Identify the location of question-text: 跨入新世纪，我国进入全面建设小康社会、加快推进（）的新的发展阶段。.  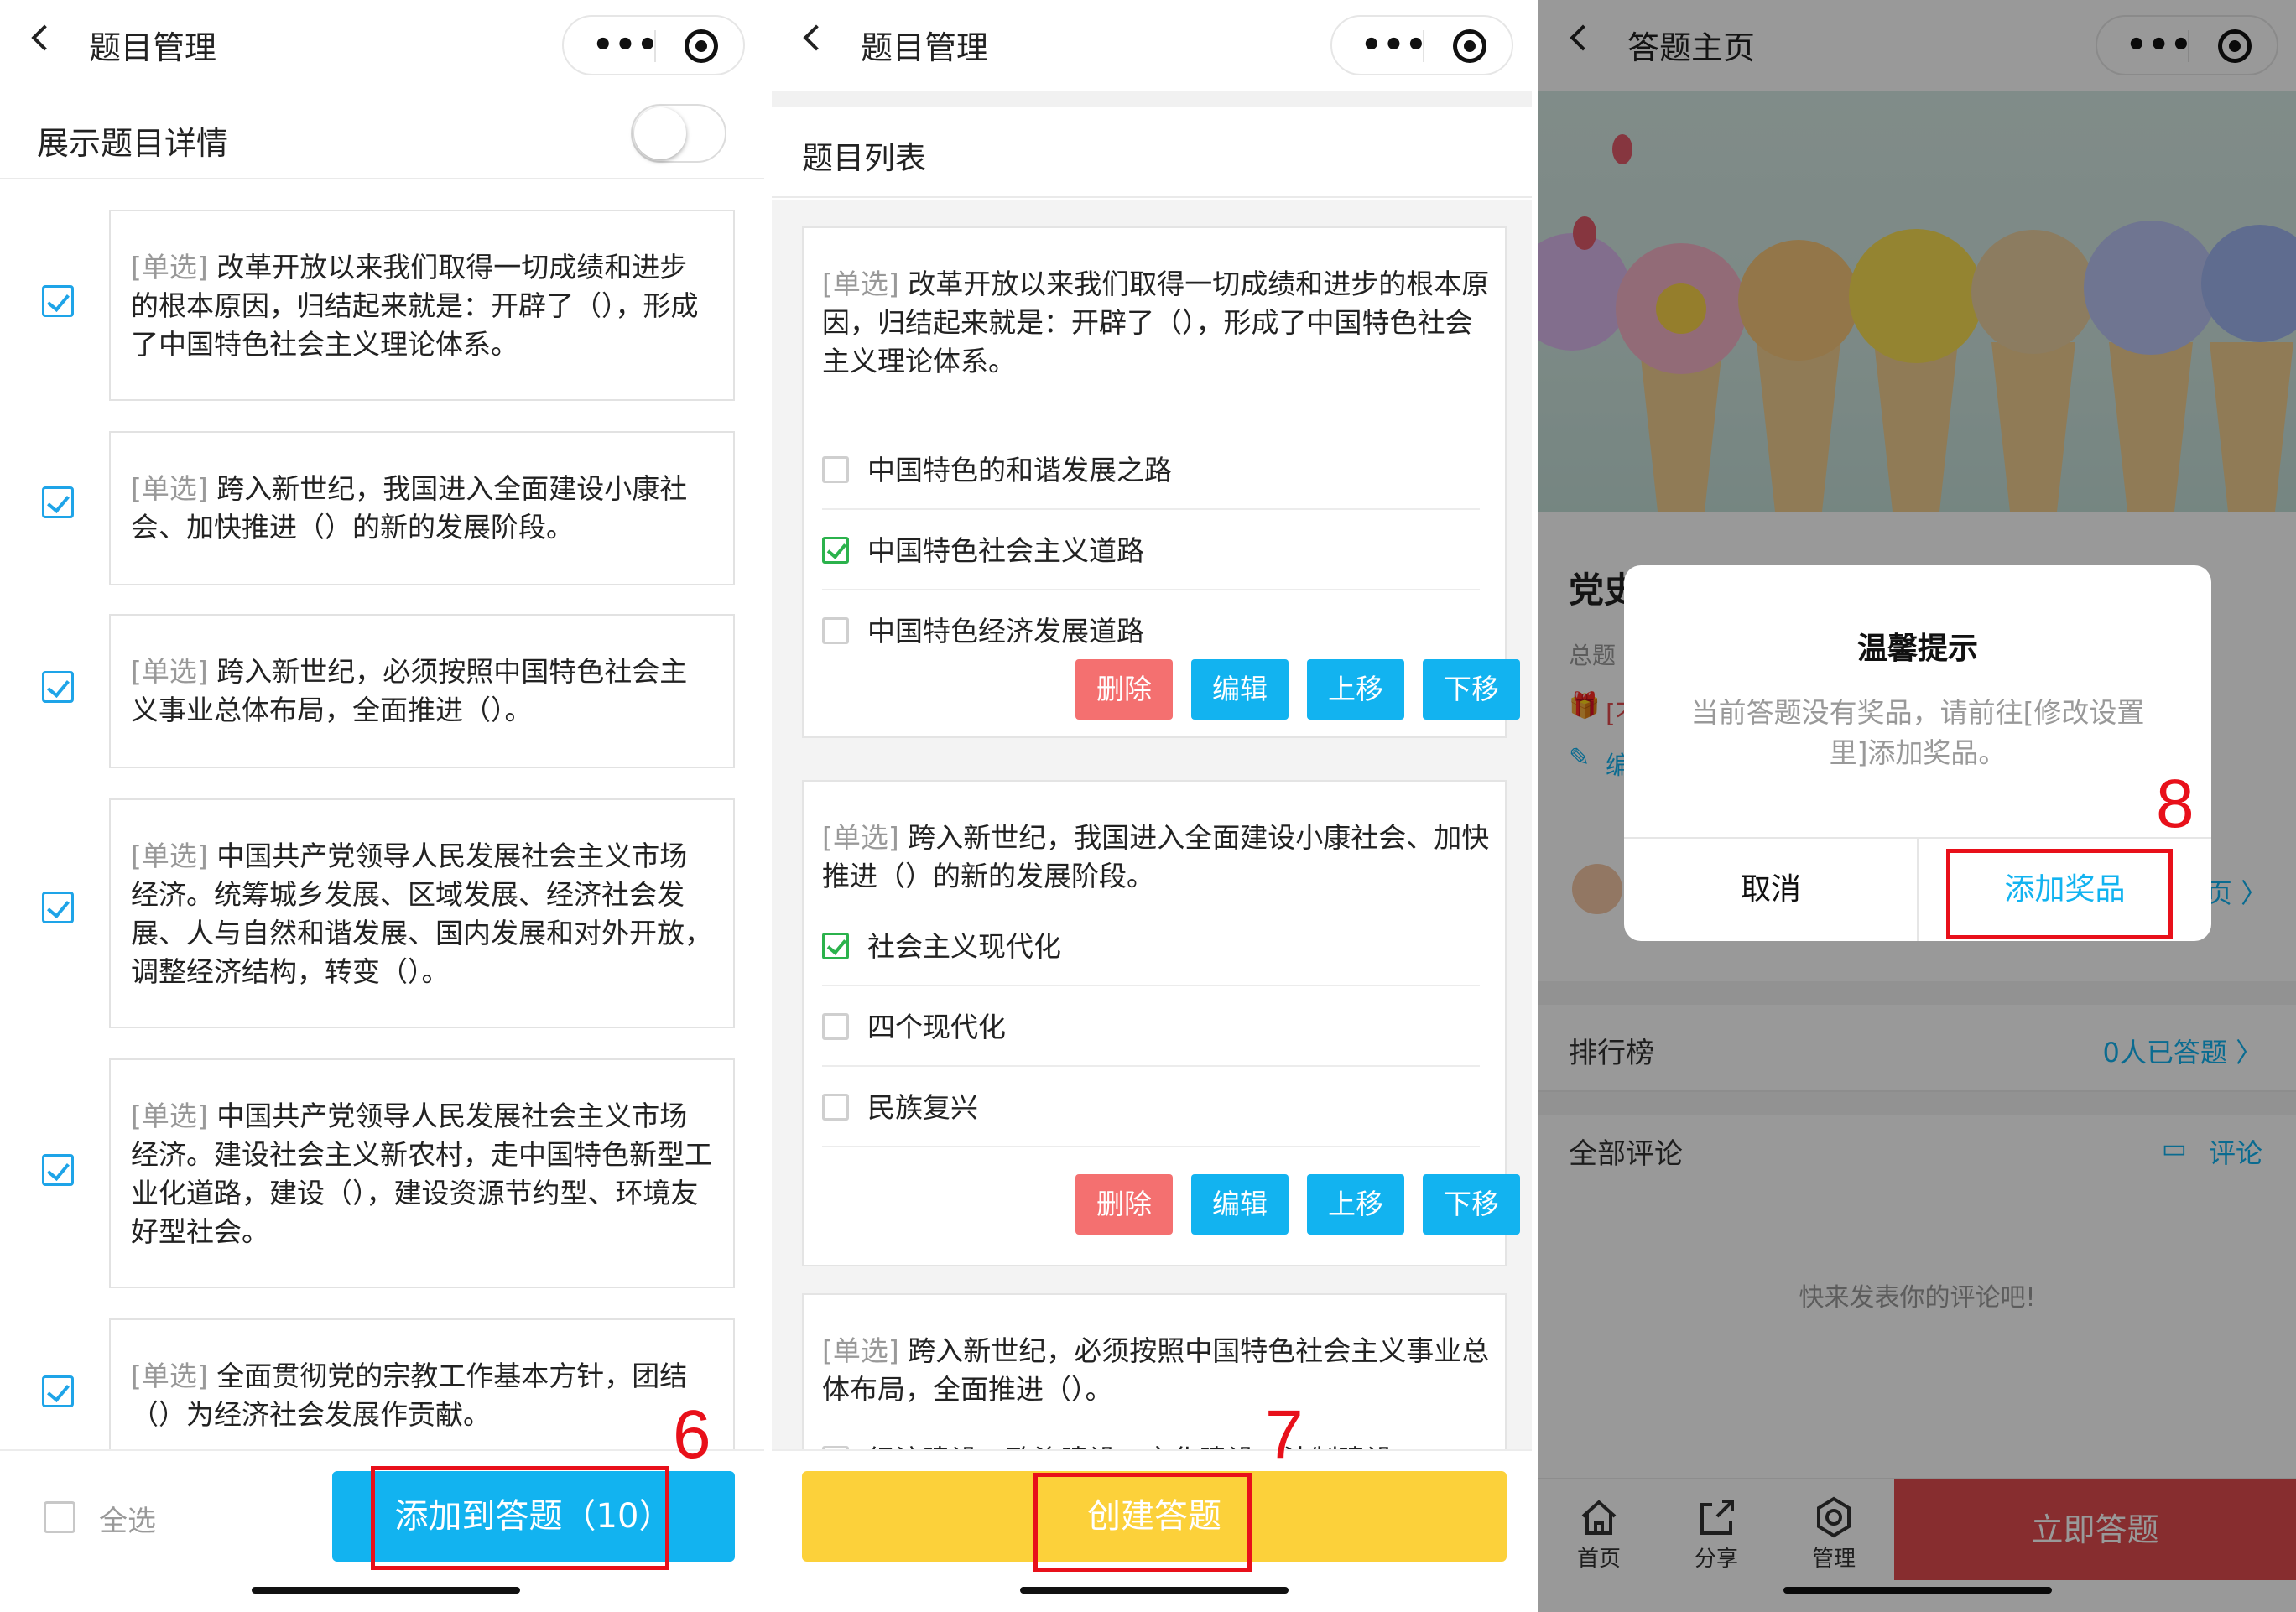
(409, 507).